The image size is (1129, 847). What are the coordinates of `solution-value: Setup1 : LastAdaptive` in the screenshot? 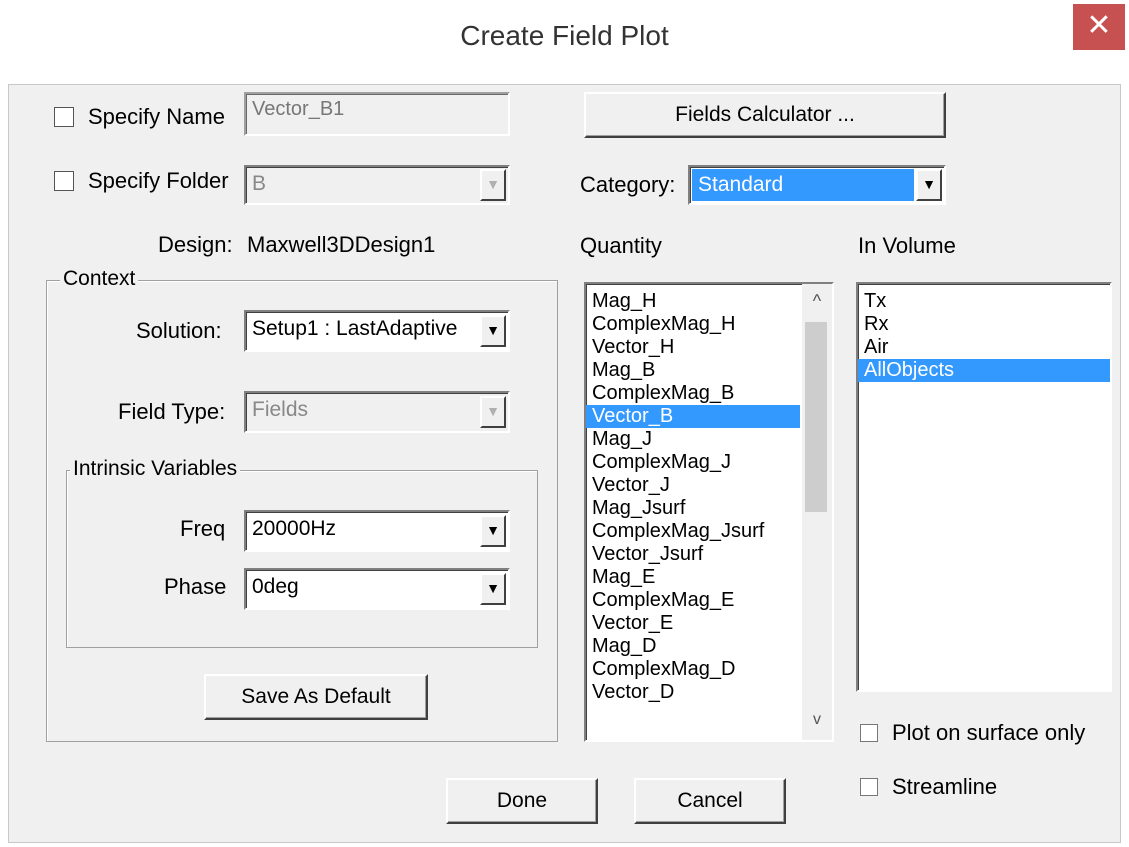 It's located at (355, 328).